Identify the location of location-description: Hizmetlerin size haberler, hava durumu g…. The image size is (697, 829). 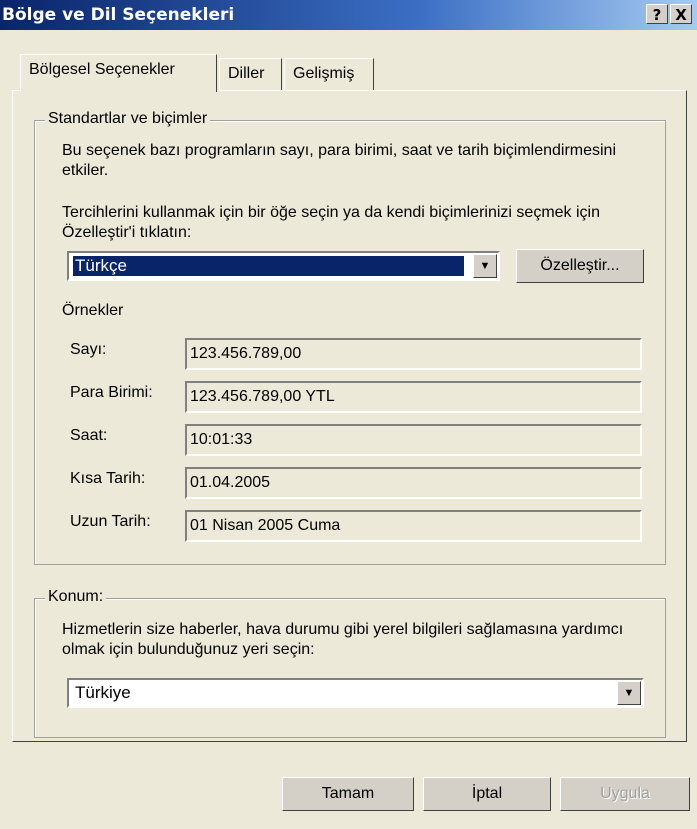
(343, 639).